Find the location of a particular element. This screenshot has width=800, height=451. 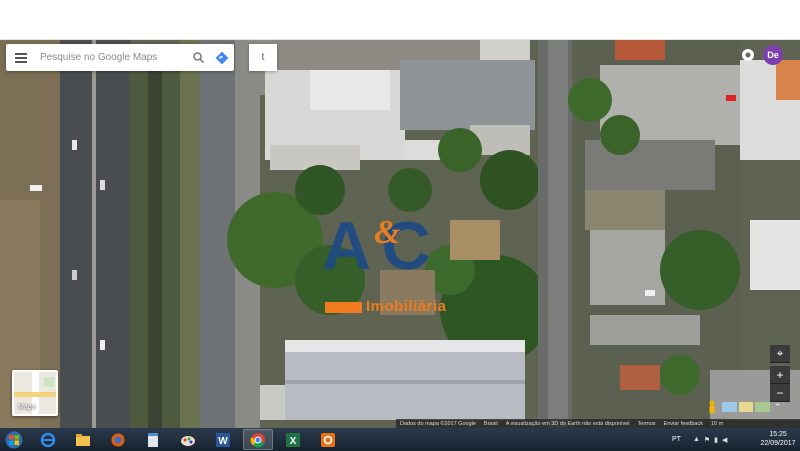

start-button is located at coordinates (14, 439).